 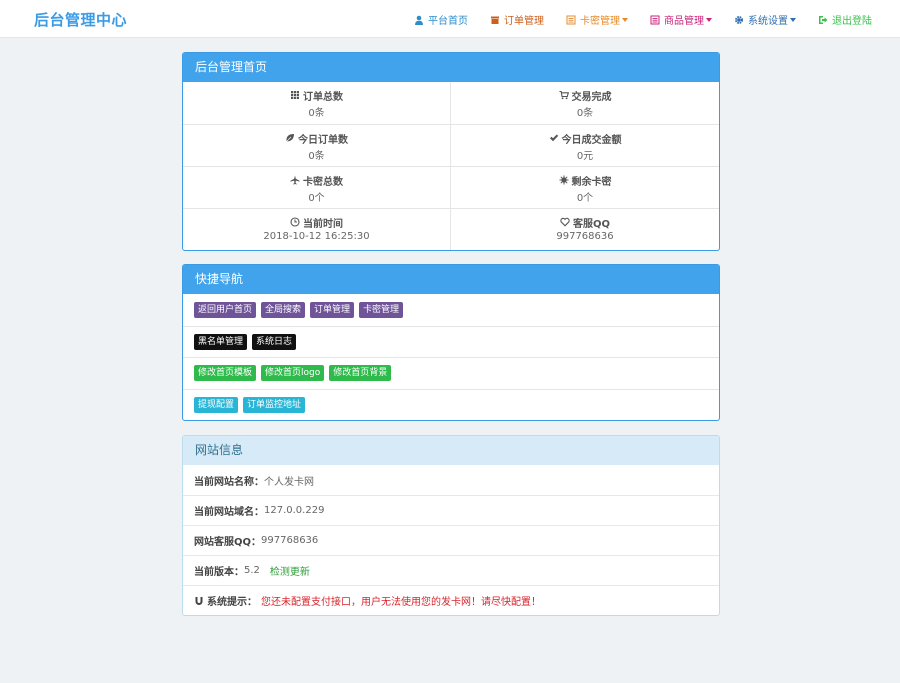 What do you see at coordinates (451, 480) in the screenshot?
I see `site-name-row: 当前网站名称： 个人发卡网` at bounding box center [451, 480].